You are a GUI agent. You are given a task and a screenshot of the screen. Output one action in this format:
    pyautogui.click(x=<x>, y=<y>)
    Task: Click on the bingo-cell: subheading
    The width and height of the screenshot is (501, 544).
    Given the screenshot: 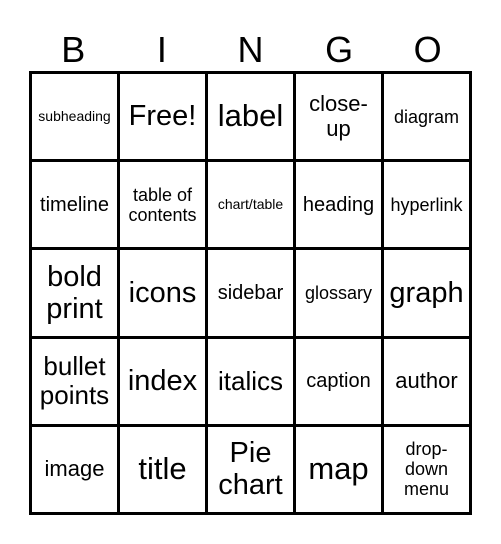 What is the action you would take?
    pyautogui.click(x=74, y=116)
    